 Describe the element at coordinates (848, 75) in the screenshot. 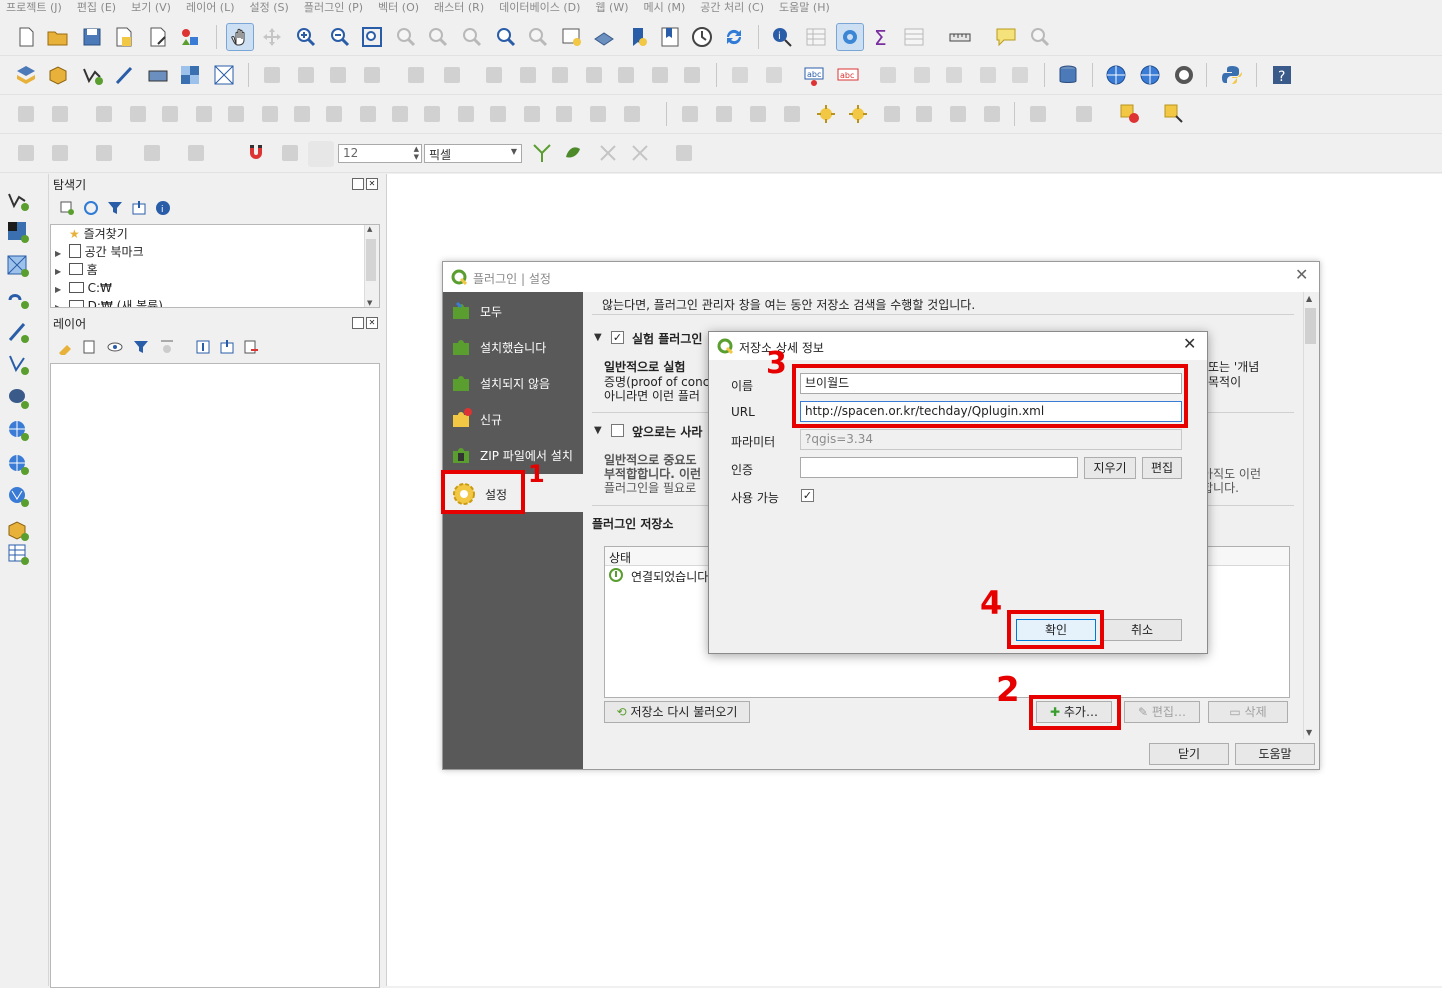

I see `highlight-labels-icon: abc` at that location.